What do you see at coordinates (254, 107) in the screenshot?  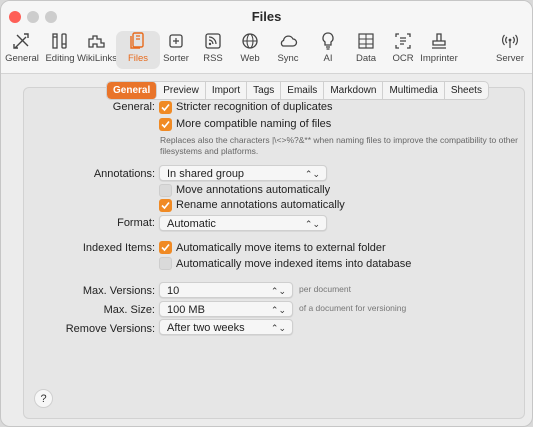 I see `stricter-duplicates-label: Stricter recognition of duplicates` at bounding box center [254, 107].